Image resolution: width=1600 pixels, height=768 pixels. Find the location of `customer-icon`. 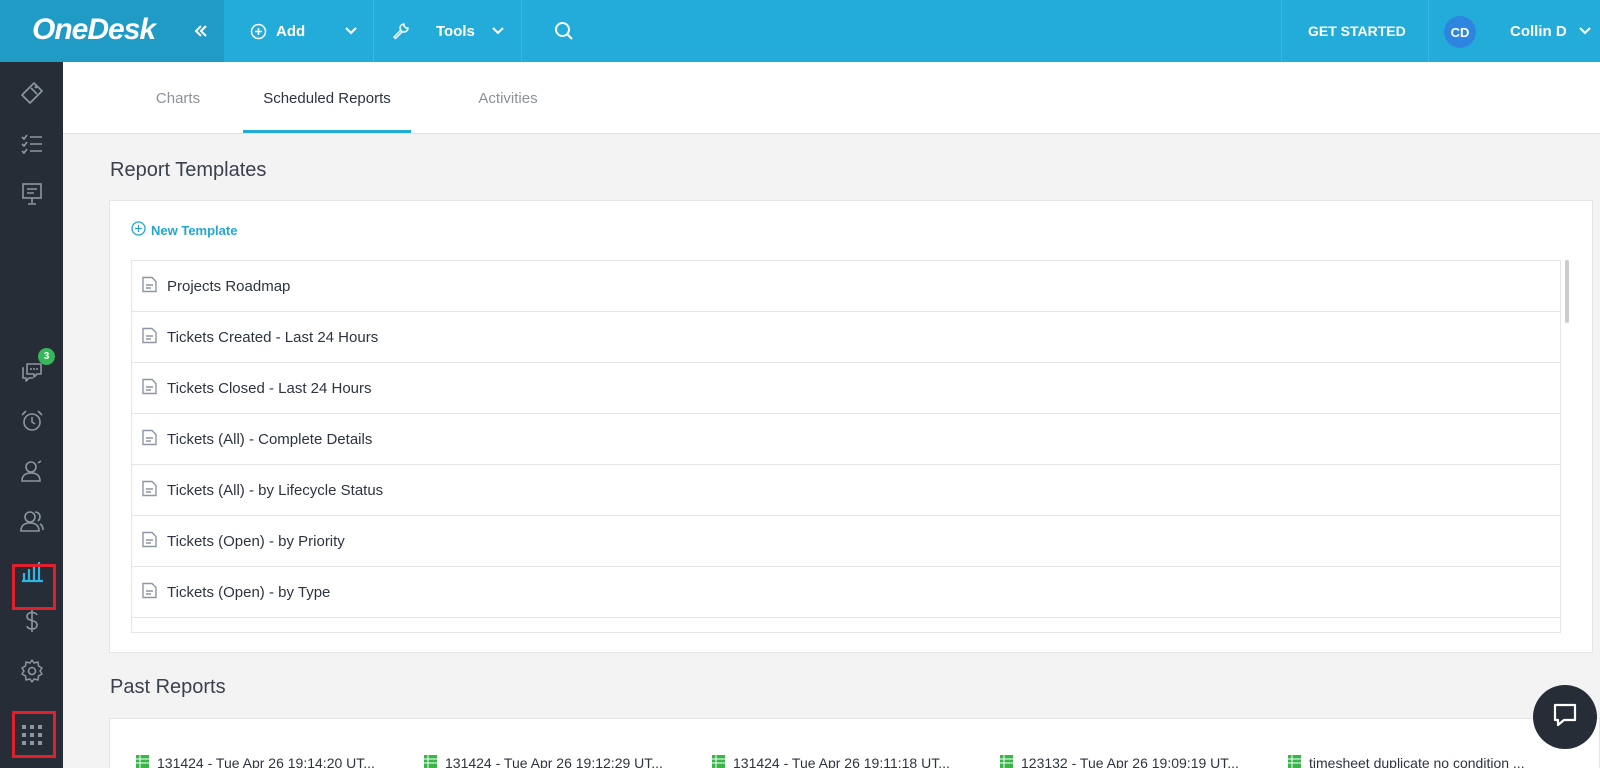

customer-icon is located at coordinates (32, 471).